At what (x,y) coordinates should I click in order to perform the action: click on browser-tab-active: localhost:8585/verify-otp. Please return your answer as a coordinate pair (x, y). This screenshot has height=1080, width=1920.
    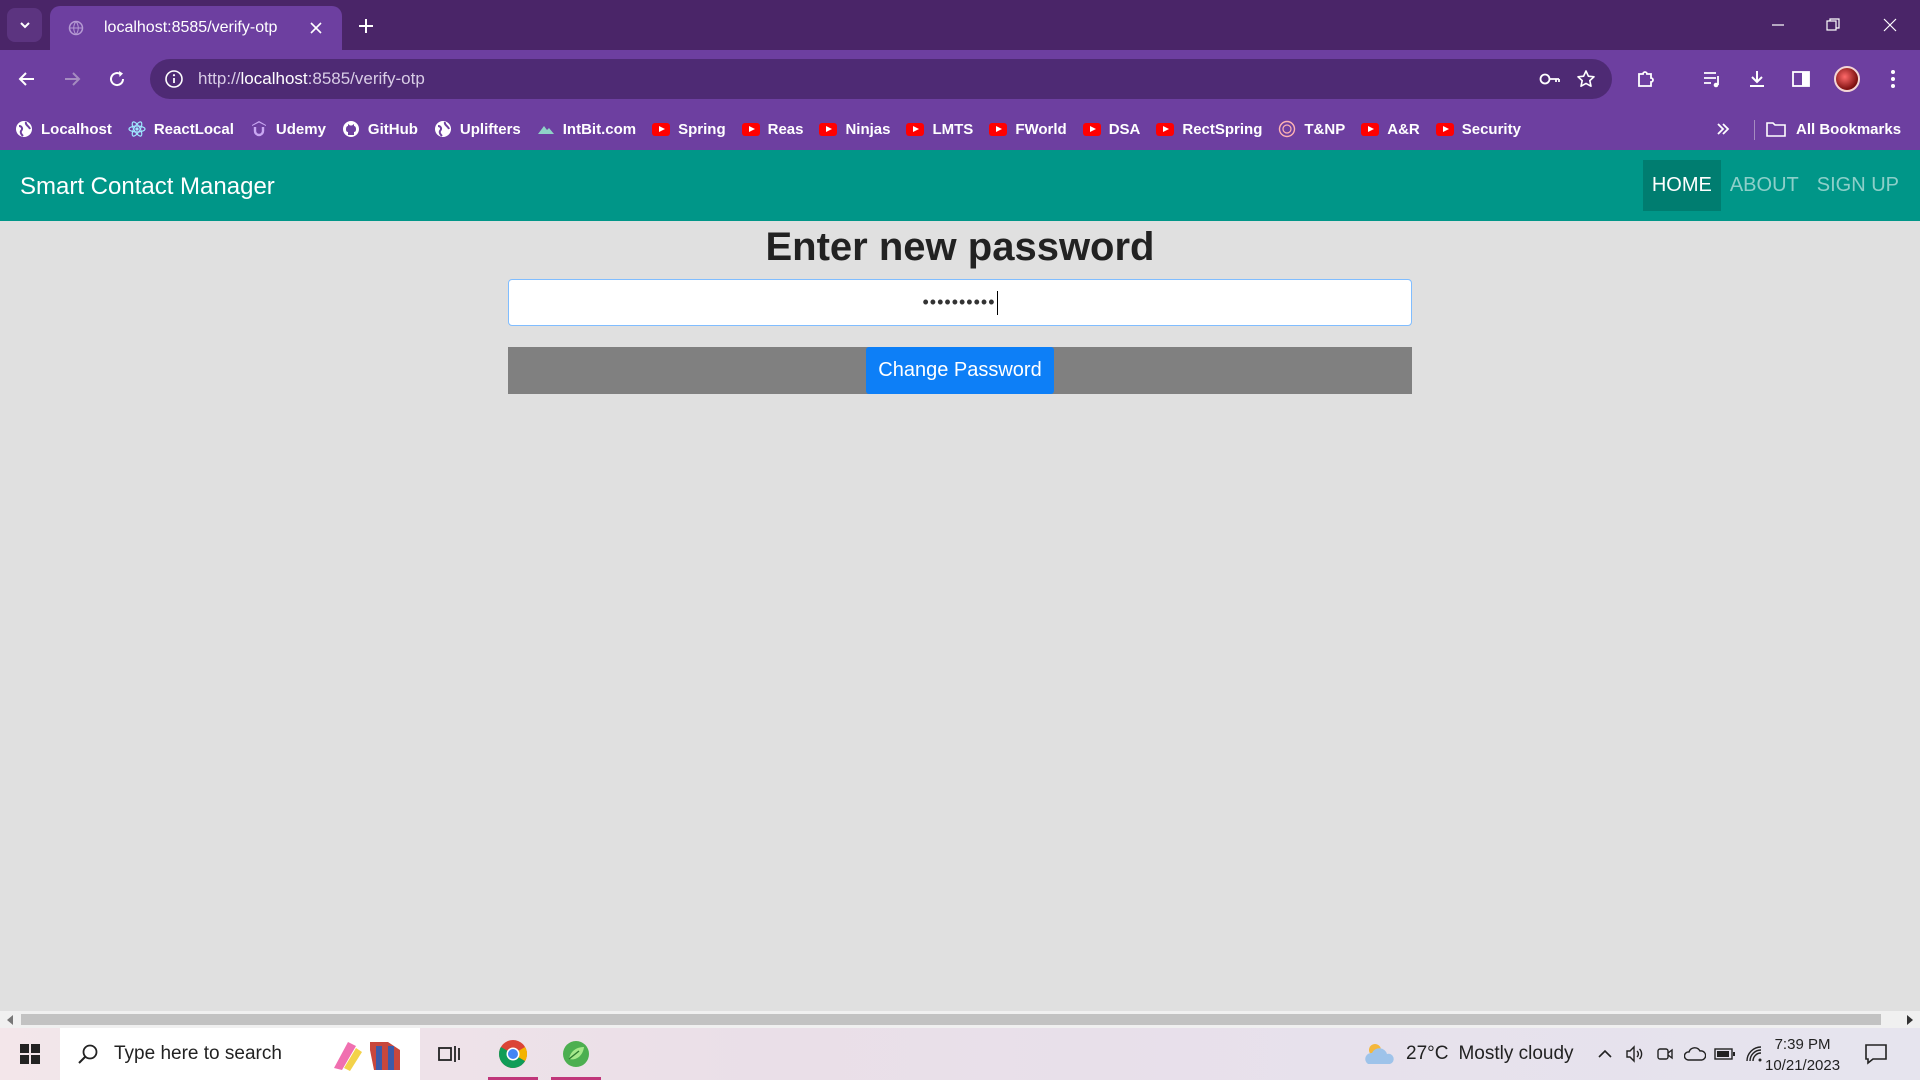
    Looking at the image, I should click on (196, 28).